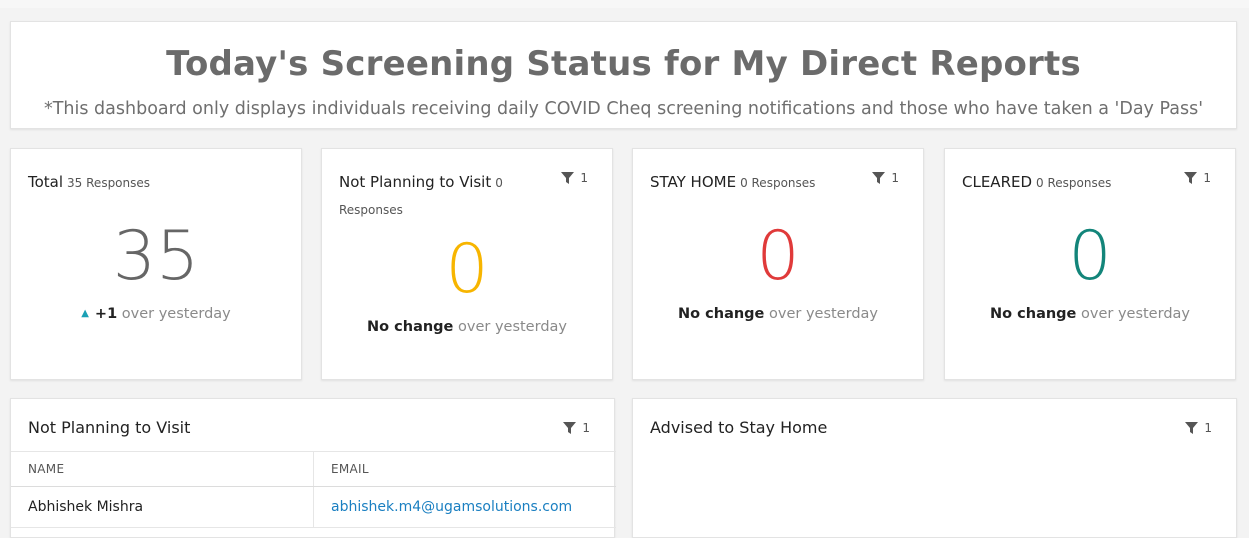 This screenshot has width=1249, height=538. What do you see at coordinates (624, 4) in the screenshot?
I see `top-strip` at bounding box center [624, 4].